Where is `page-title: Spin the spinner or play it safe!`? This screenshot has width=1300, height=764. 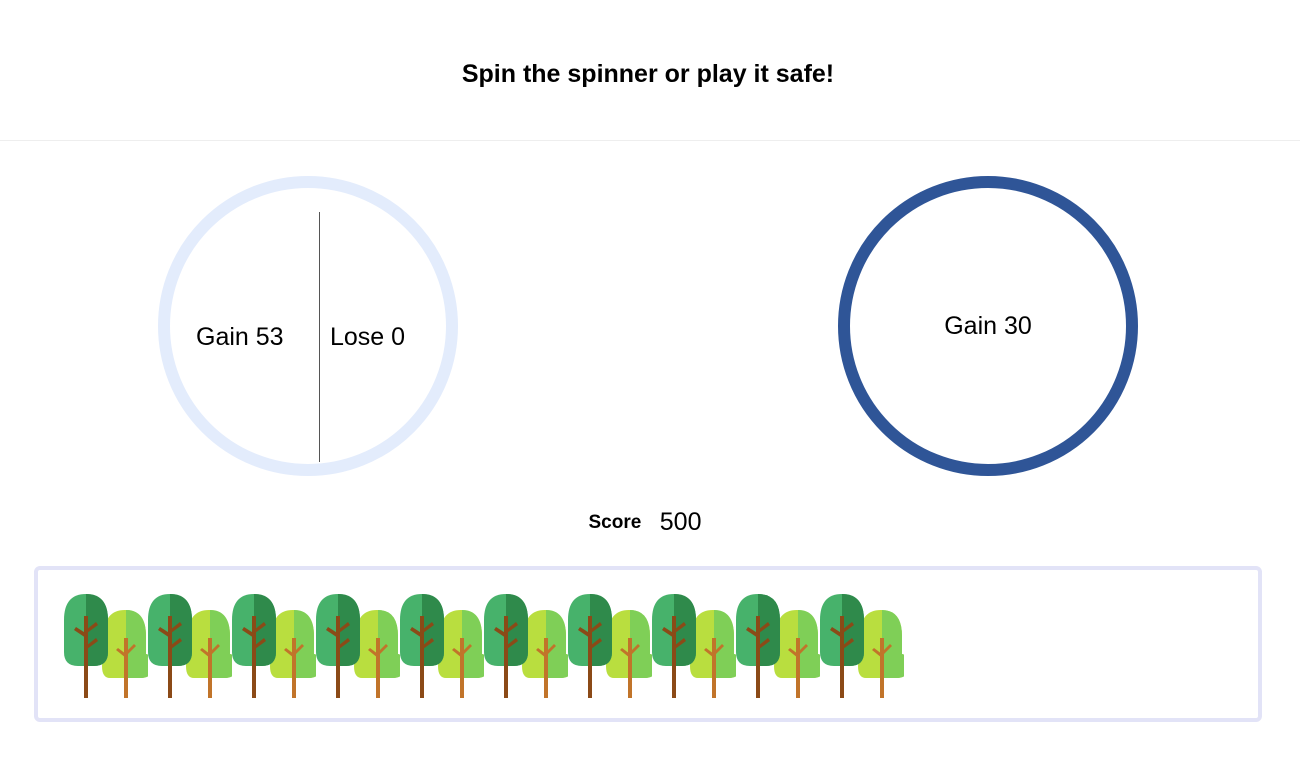
page-title: Spin the spinner or play it safe! is located at coordinates (648, 74).